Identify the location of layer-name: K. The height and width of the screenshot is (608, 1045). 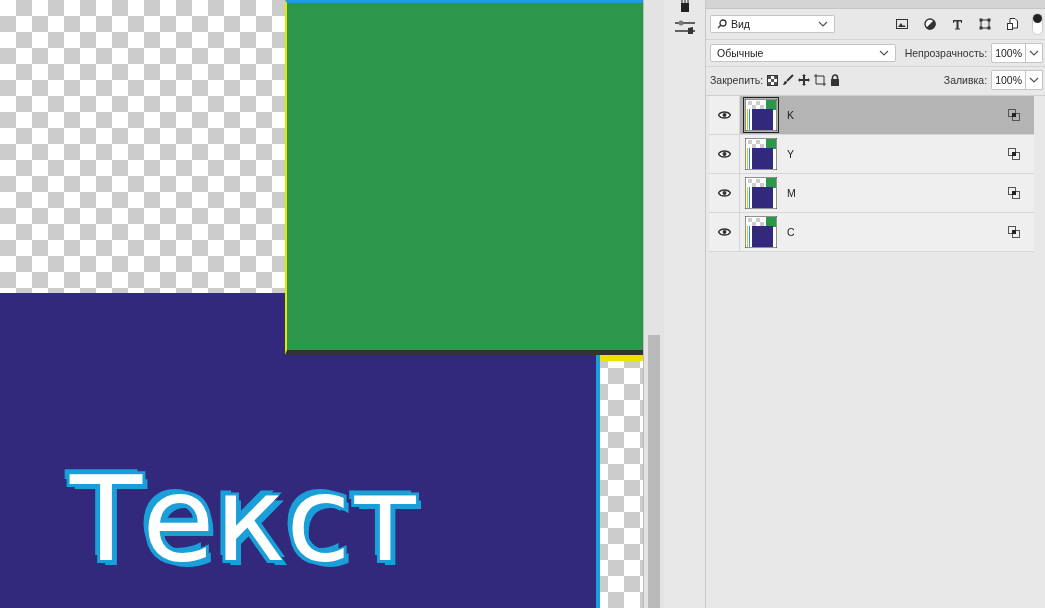
(791, 115).